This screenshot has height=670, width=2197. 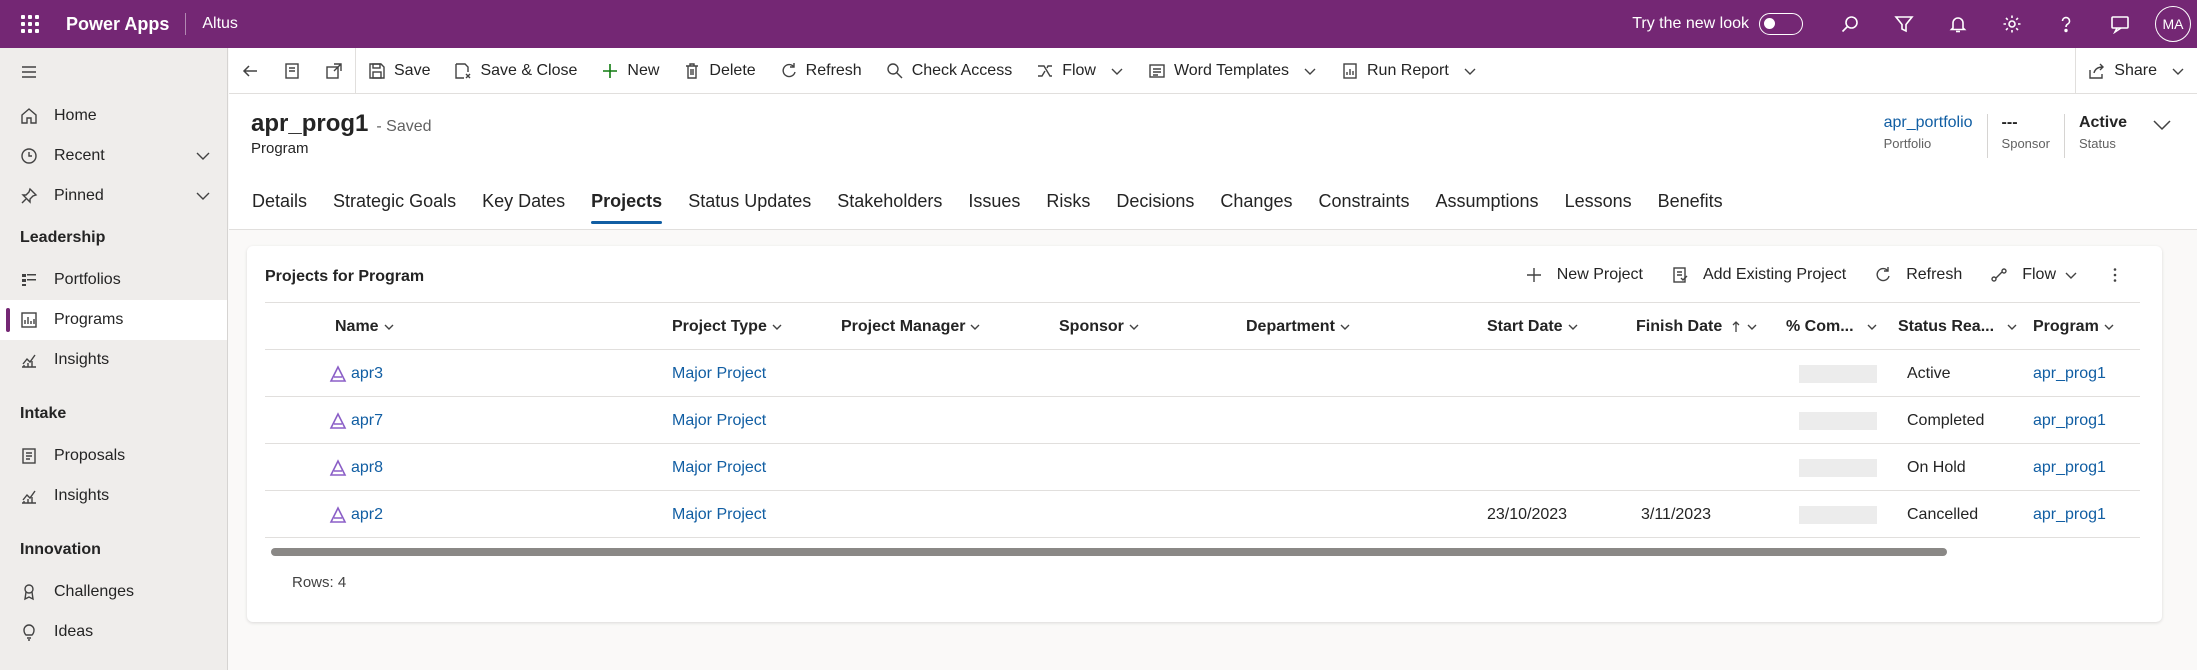 I want to click on search-button, so click(x=1850, y=24).